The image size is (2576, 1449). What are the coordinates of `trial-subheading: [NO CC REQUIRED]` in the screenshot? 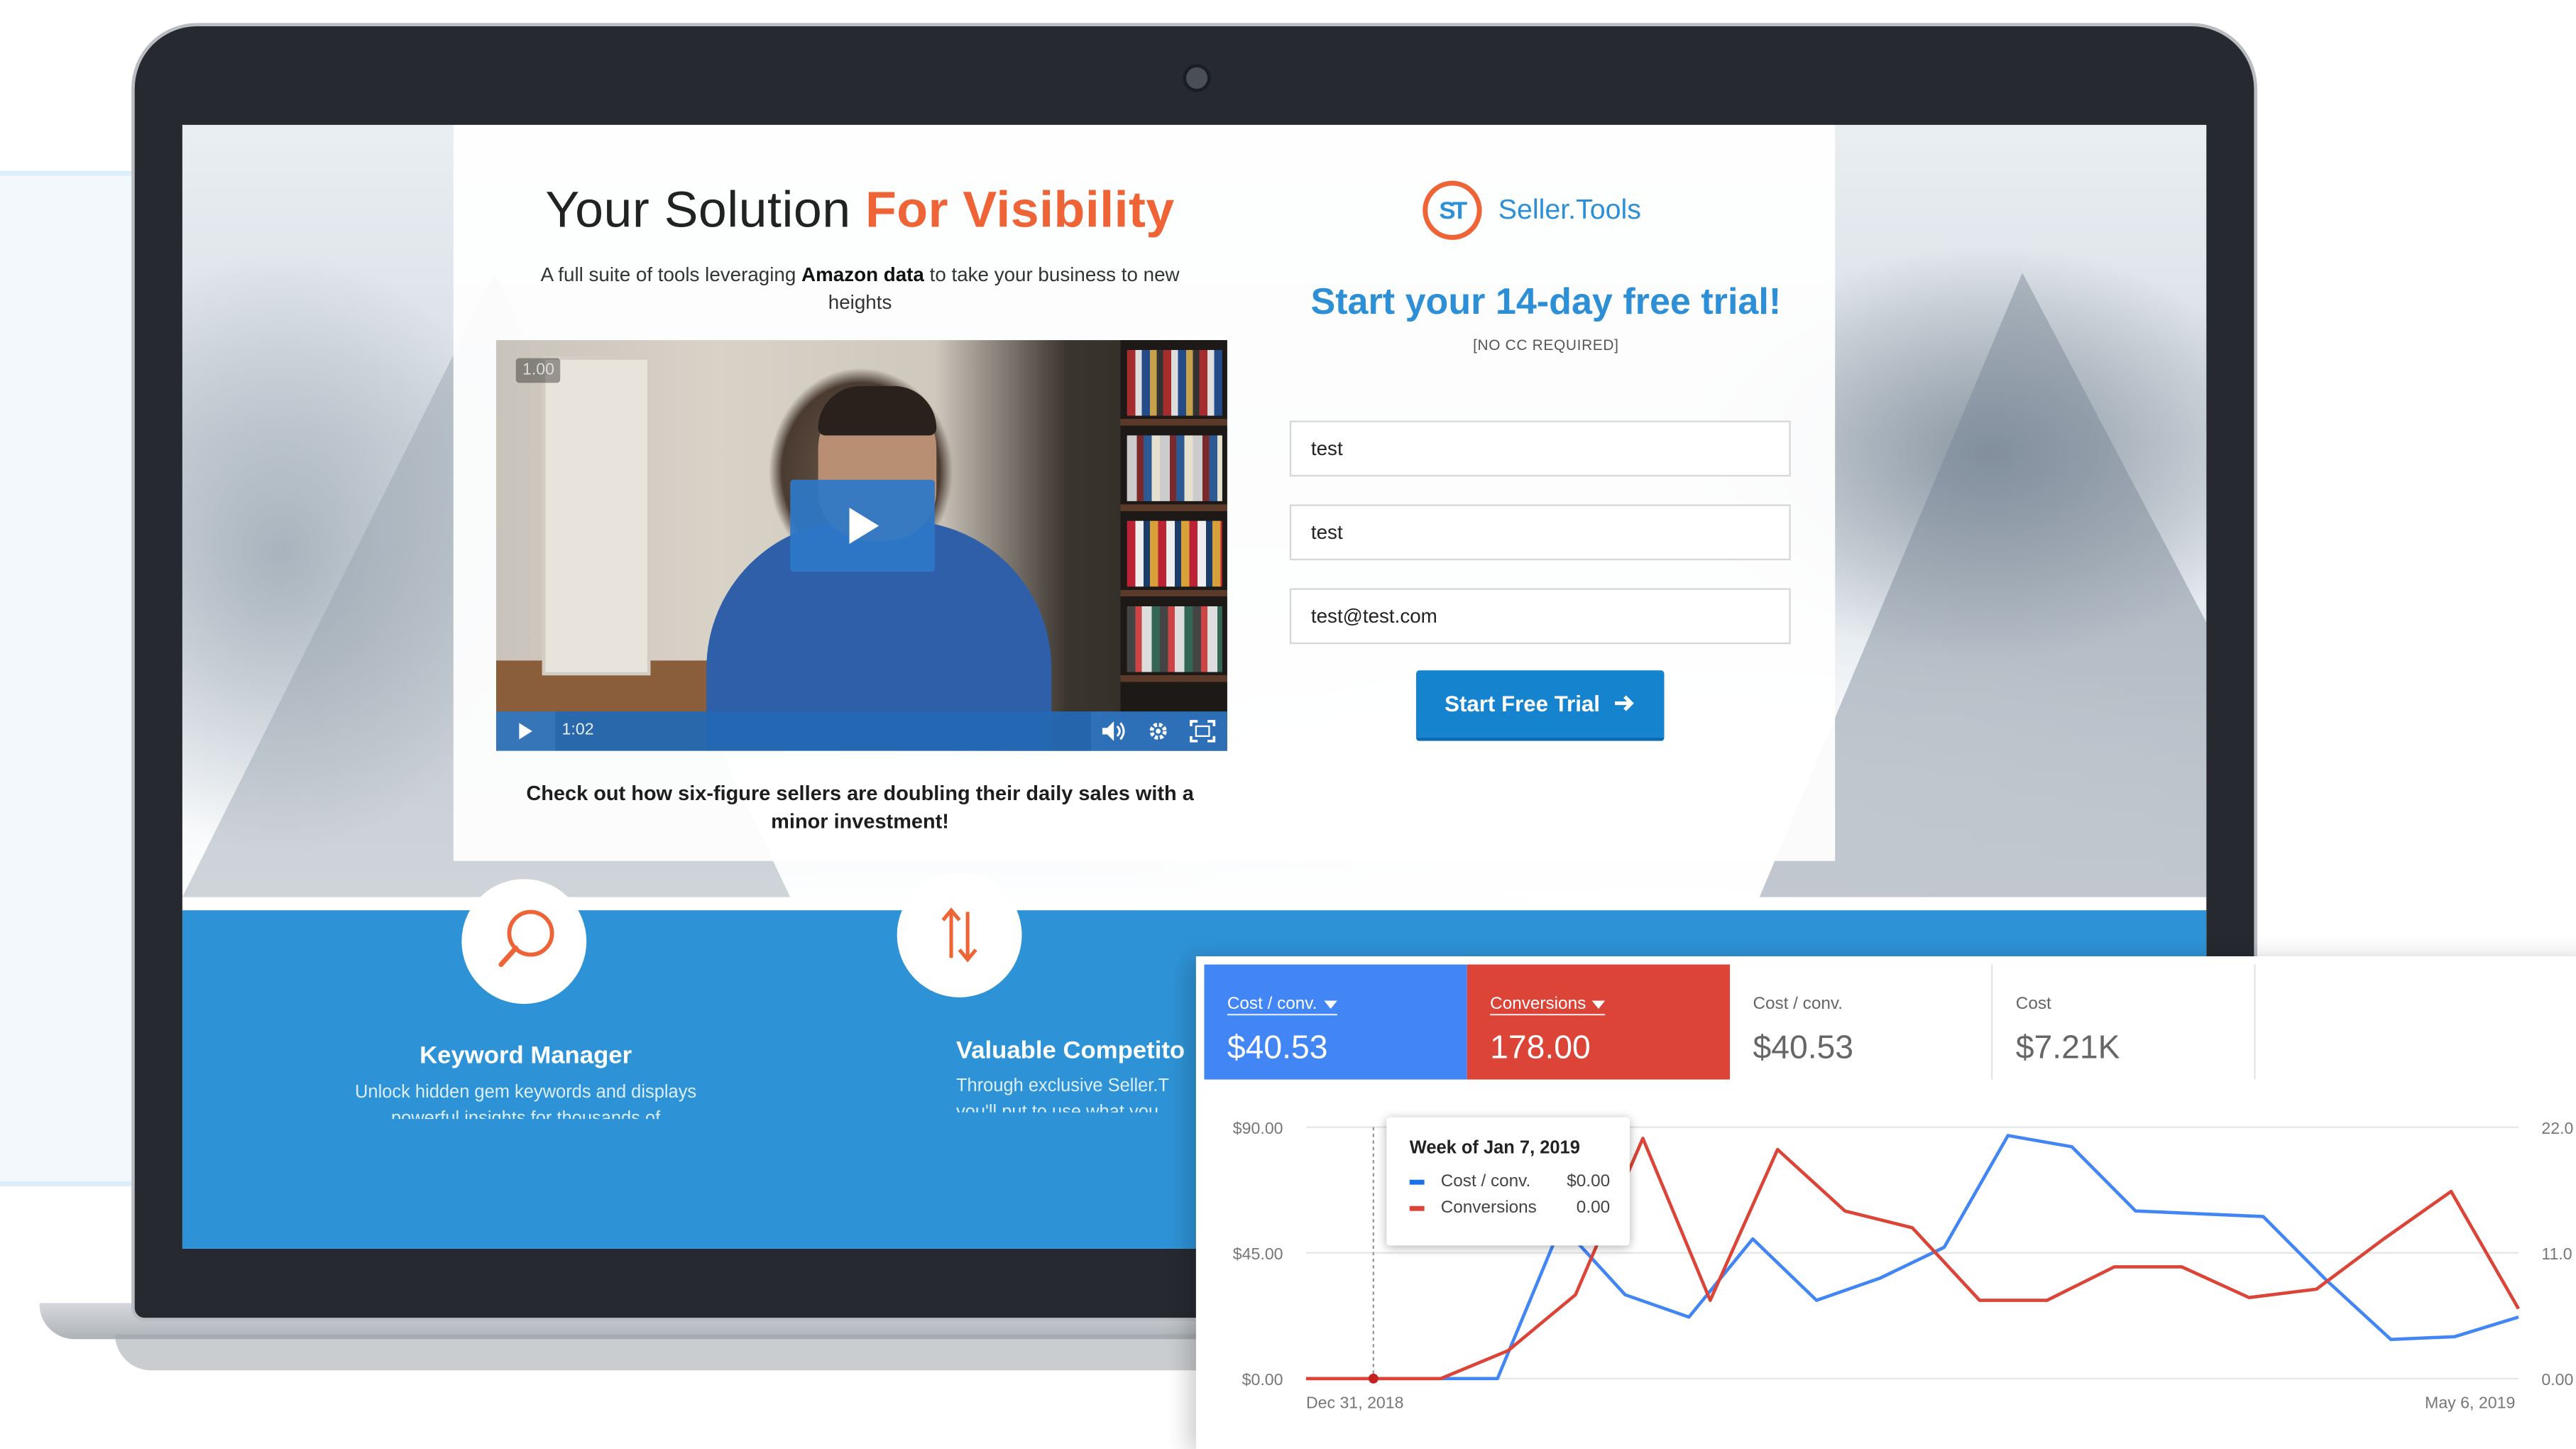 It's located at (1546, 345).